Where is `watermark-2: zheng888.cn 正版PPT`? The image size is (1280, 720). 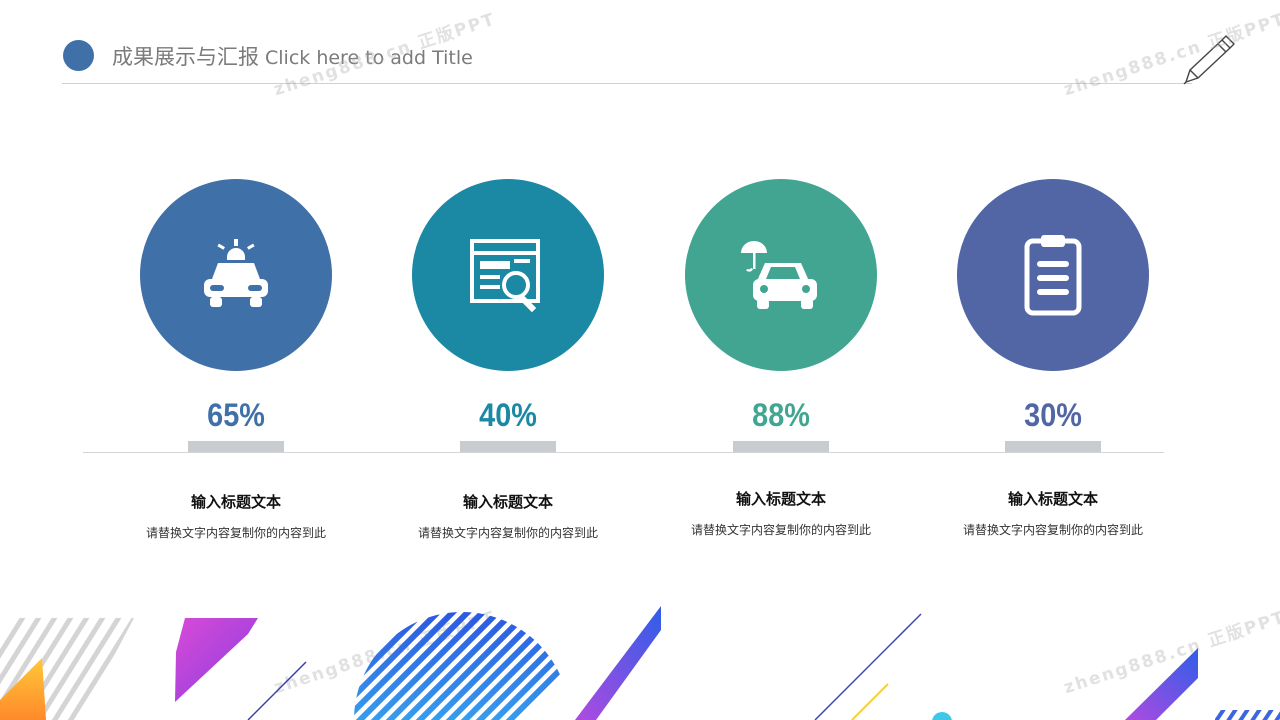 watermark-2: zheng888.cn 正版PPT is located at coordinates (1170, 55).